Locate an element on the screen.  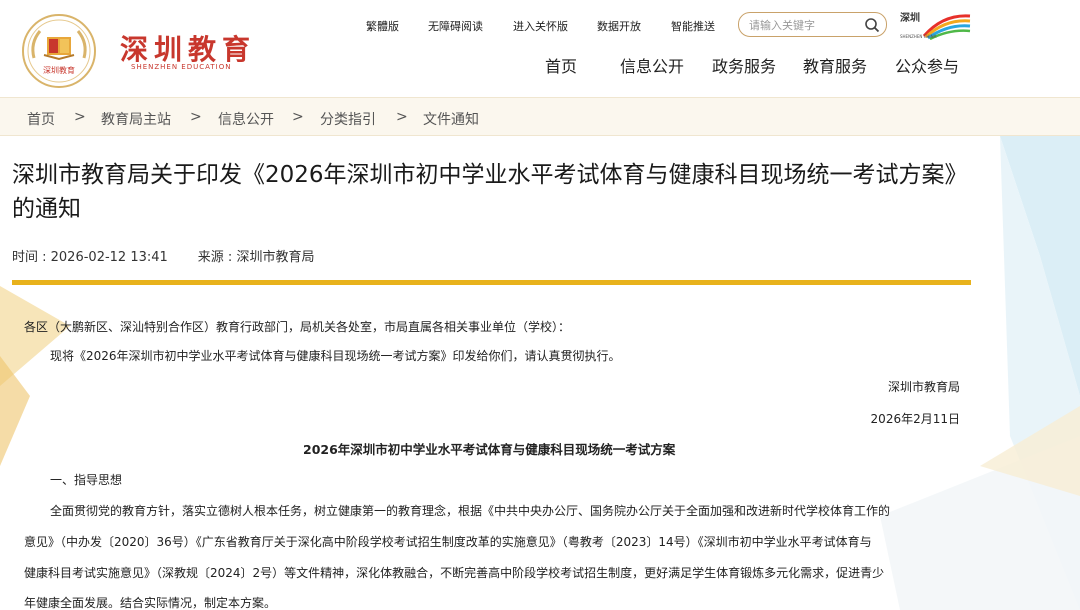
nav-public-participation: 公众参与 is located at coordinates (927, 65).